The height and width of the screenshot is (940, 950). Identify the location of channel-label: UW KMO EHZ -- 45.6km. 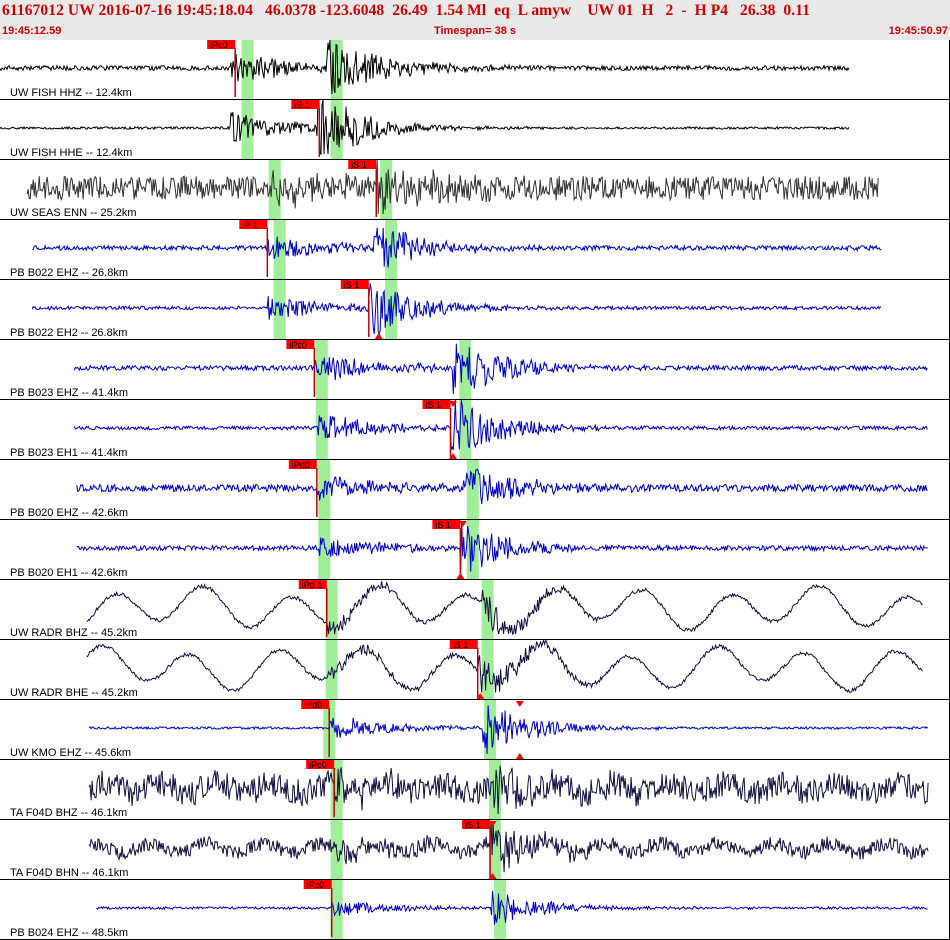
(70, 753).